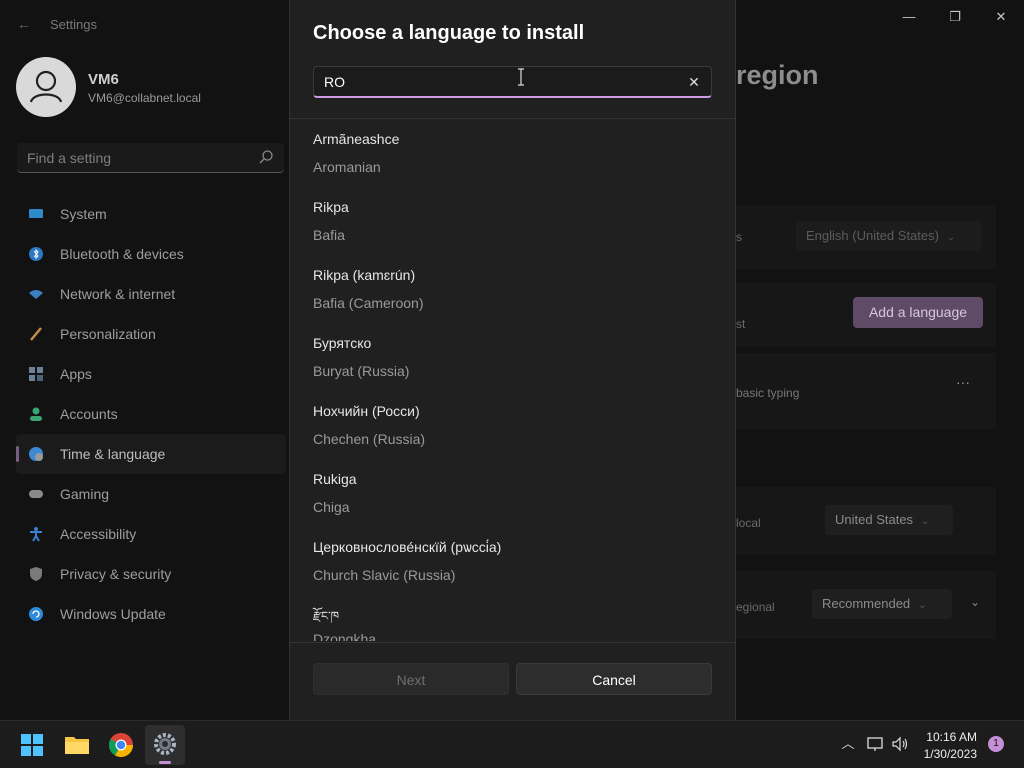 Image resolution: width=1024 pixels, height=768 pixels. I want to click on accessibility-icon, so click(36, 534).